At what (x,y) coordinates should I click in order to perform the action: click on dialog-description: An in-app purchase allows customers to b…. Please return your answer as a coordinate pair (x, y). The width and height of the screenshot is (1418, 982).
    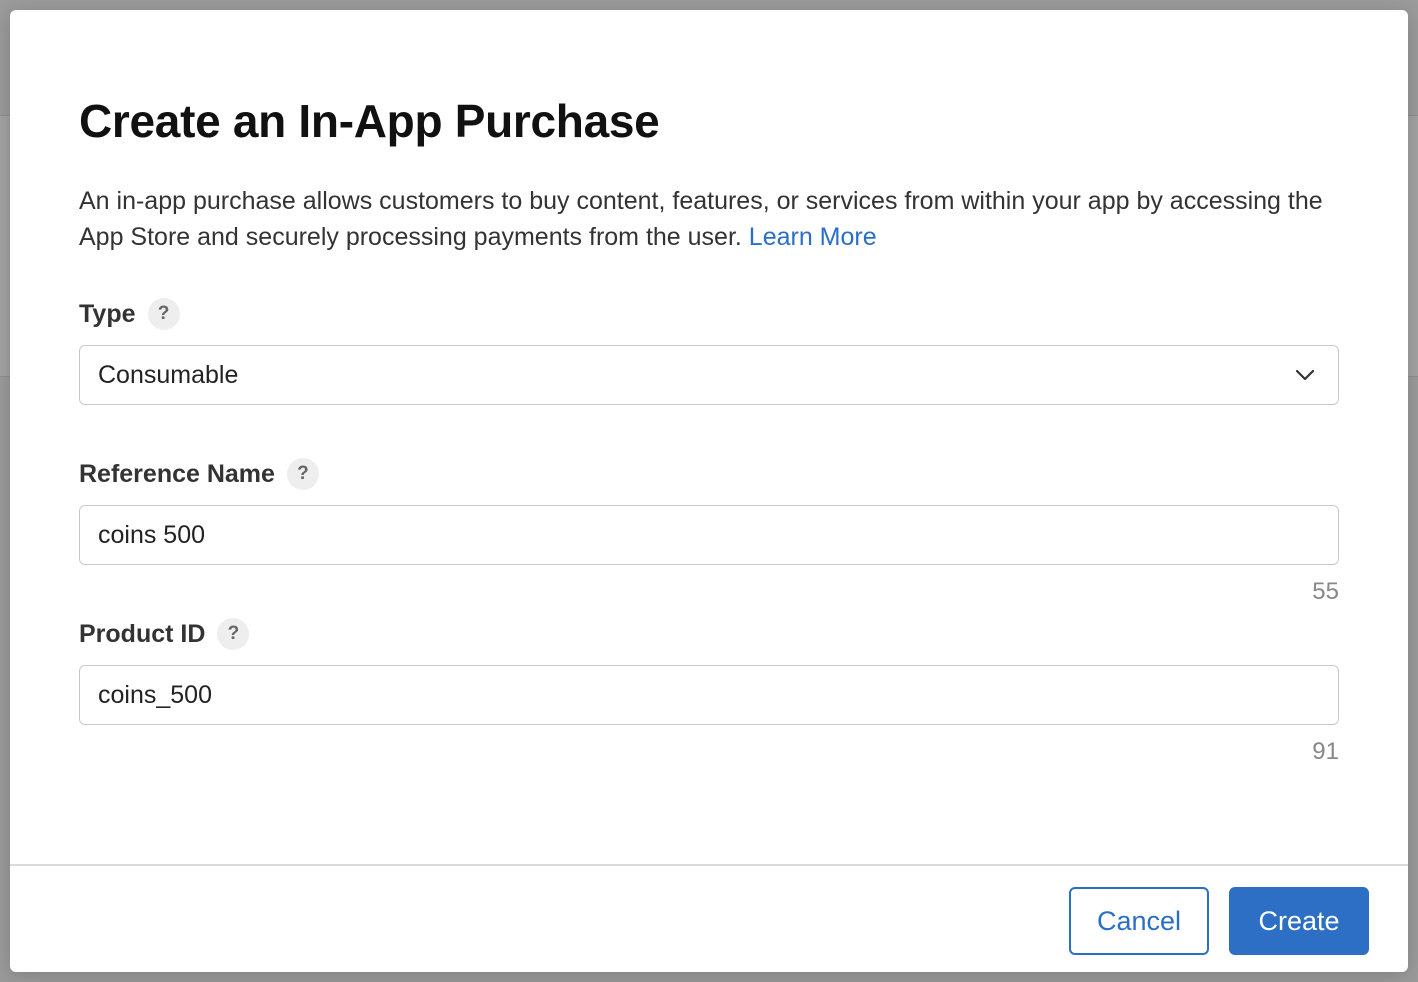
    Looking at the image, I should click on (709, 219).